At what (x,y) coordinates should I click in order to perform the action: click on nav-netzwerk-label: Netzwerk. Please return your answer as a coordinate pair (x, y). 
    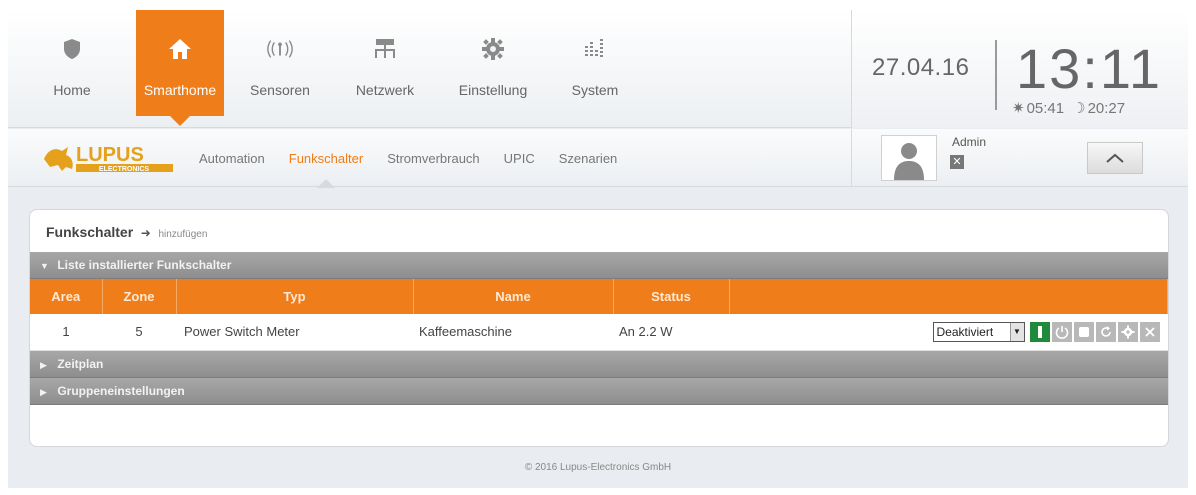
    Looking at the image, I should click on (385, 90).